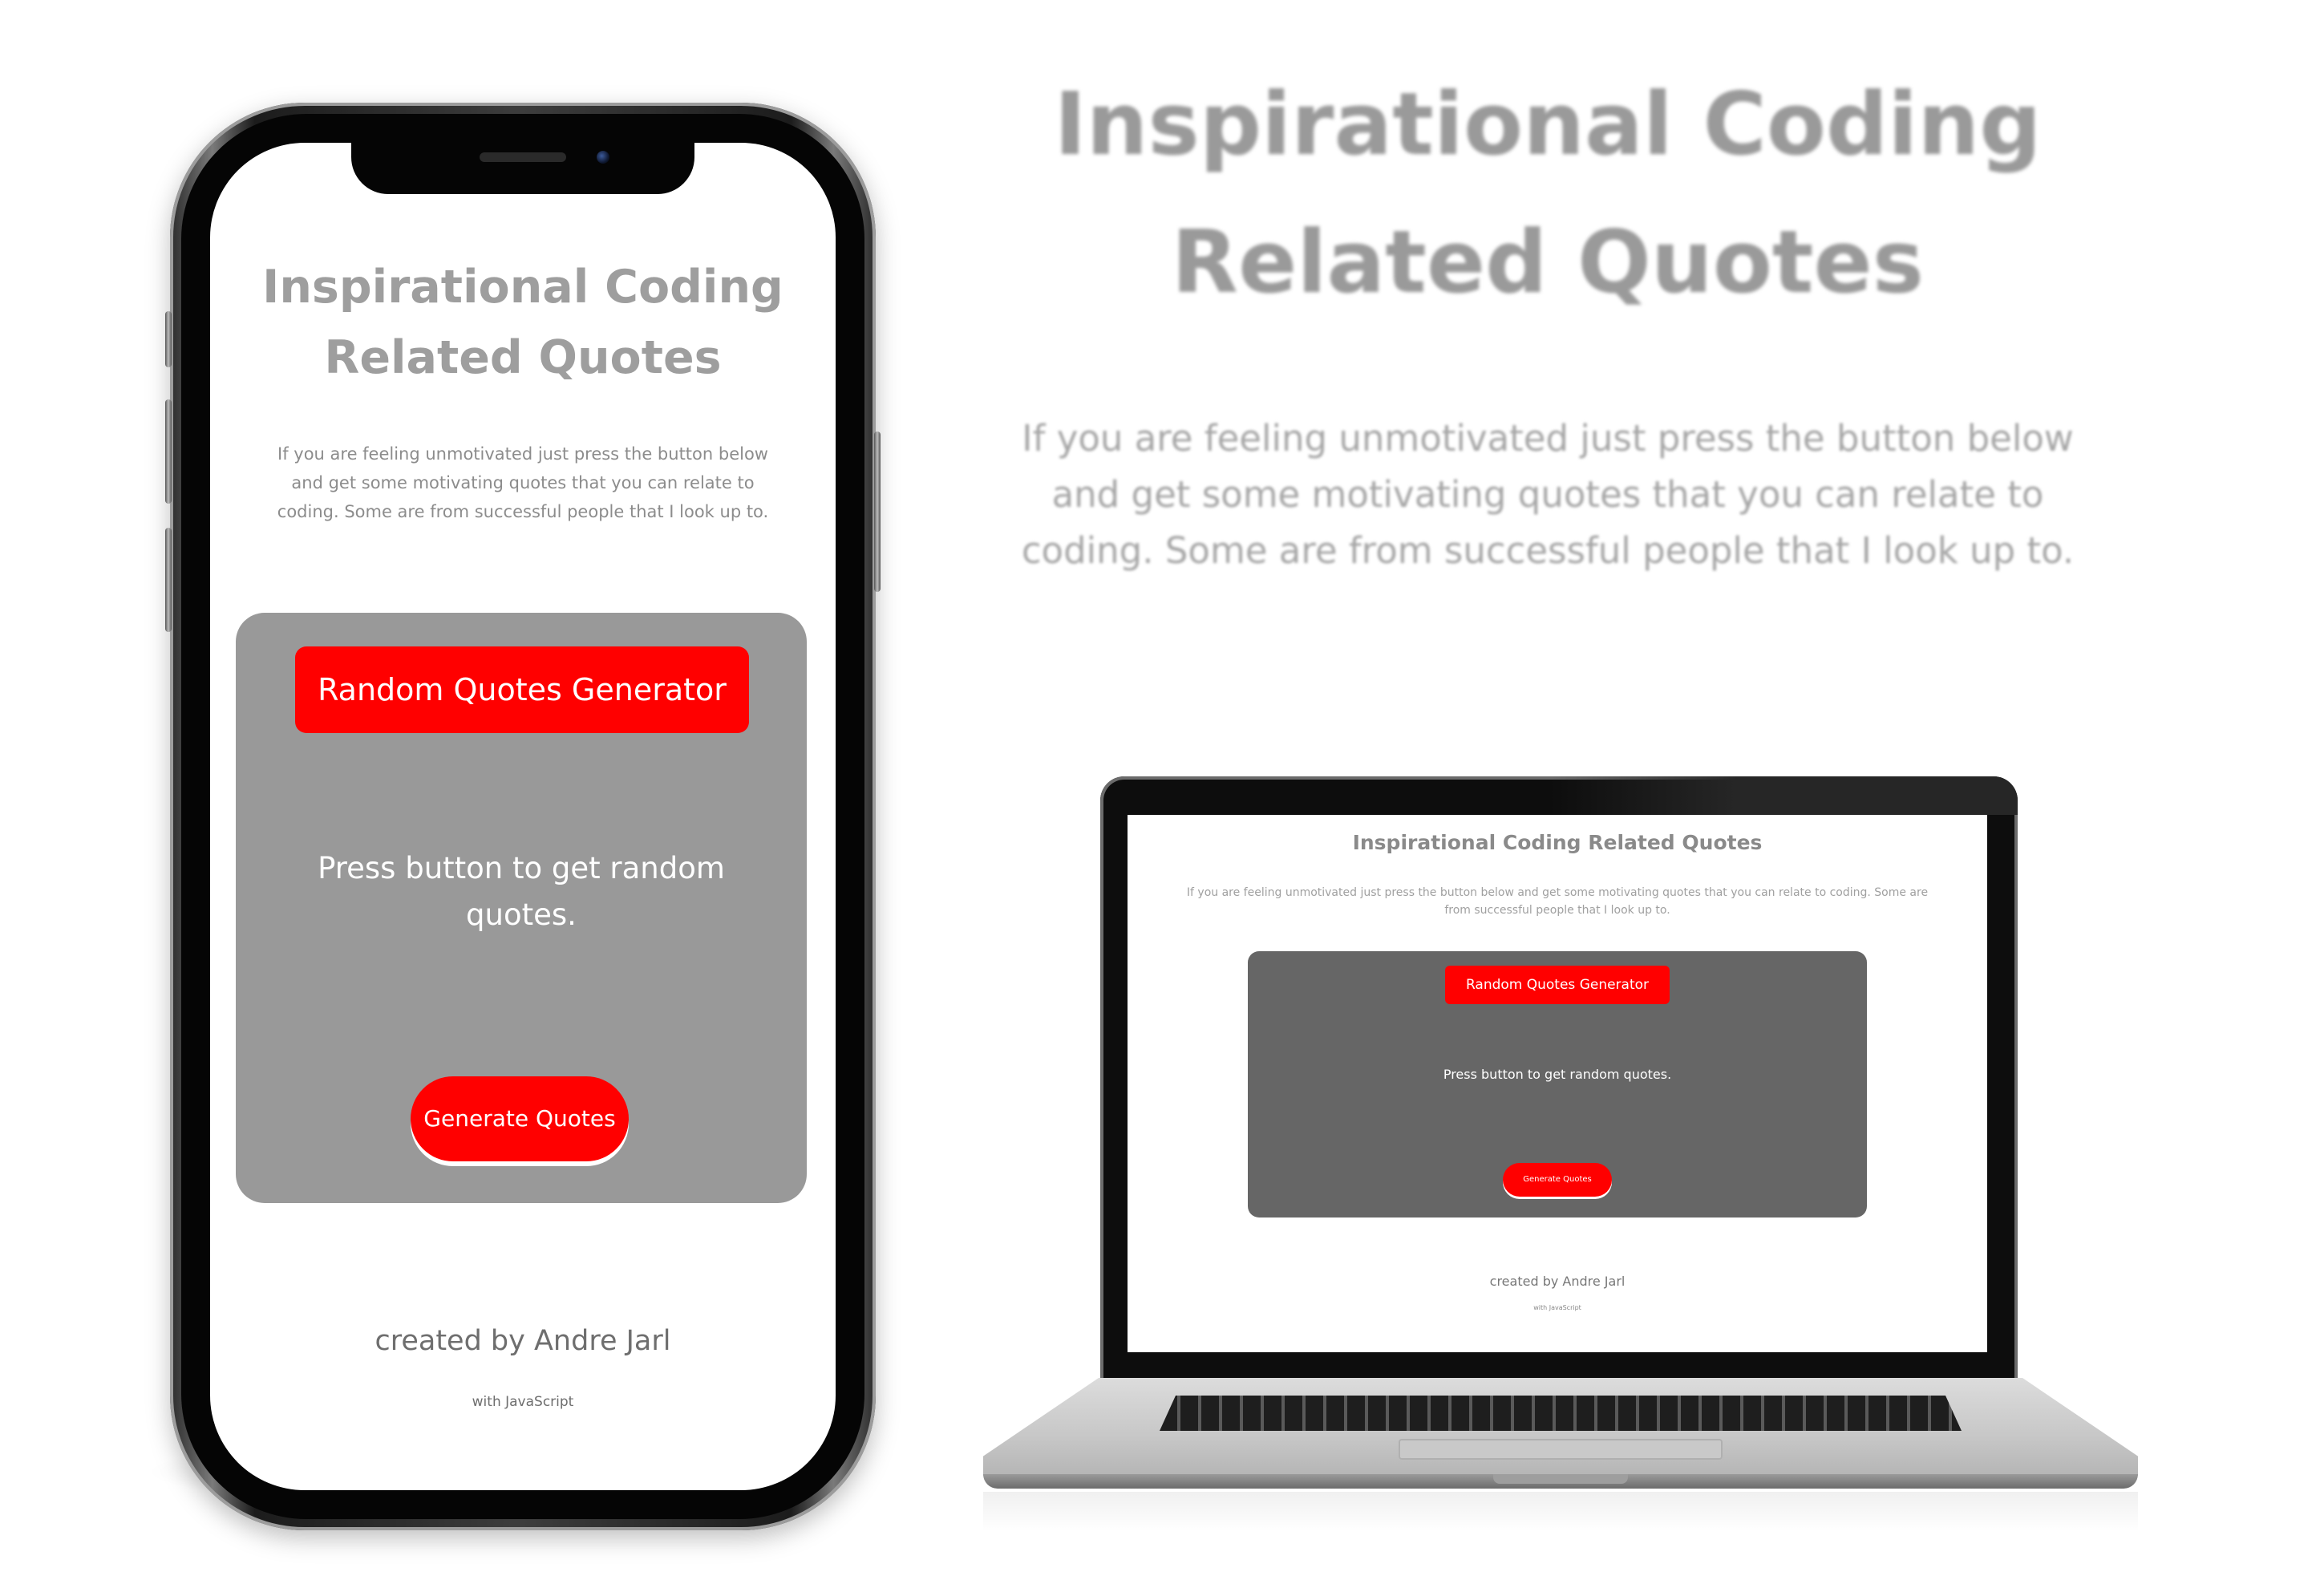 The image size is (2324, 1572). Describe the element at coordinates (1557, 842) in the screenshot. I see `desktop-page-title: Inspirational Coding Related Quotes` at that location.